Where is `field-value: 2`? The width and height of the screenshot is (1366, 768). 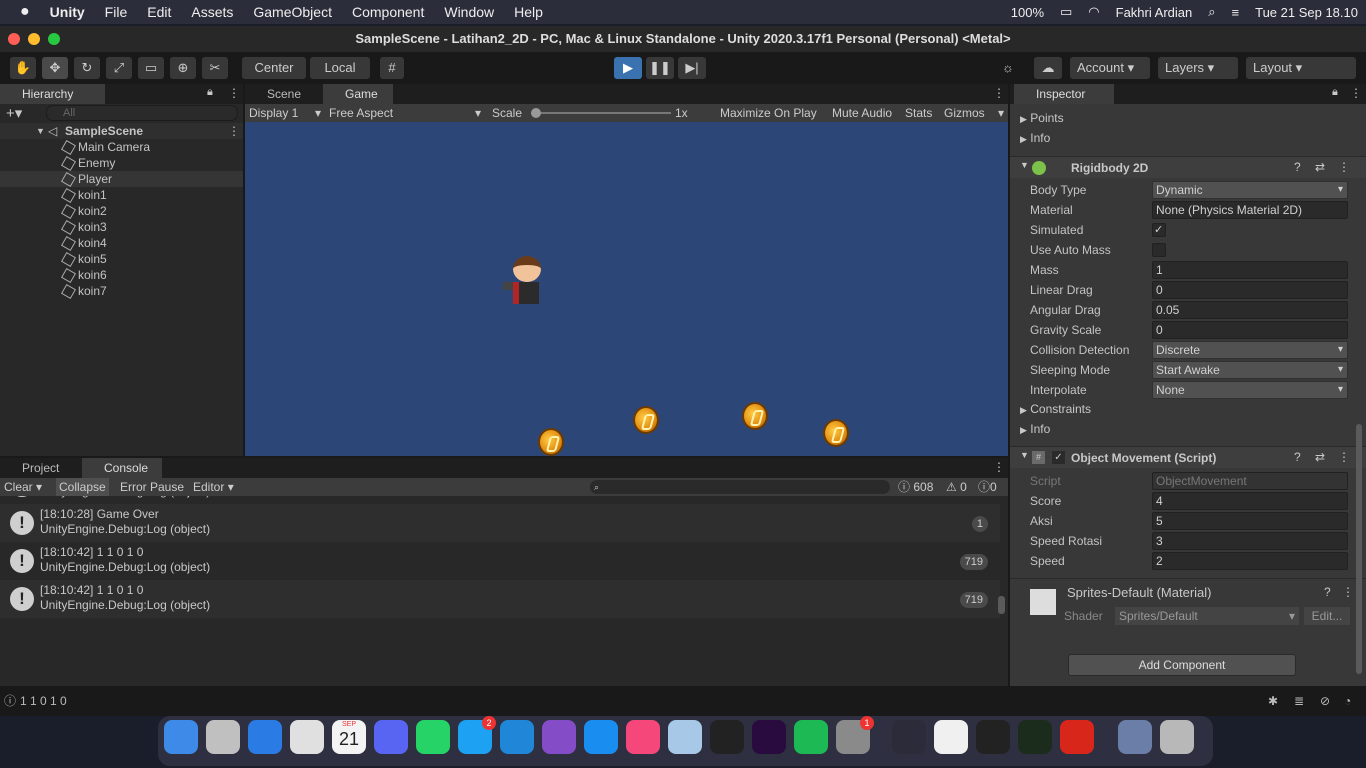 field-value: 2 is located at coordinates (1250, 561).